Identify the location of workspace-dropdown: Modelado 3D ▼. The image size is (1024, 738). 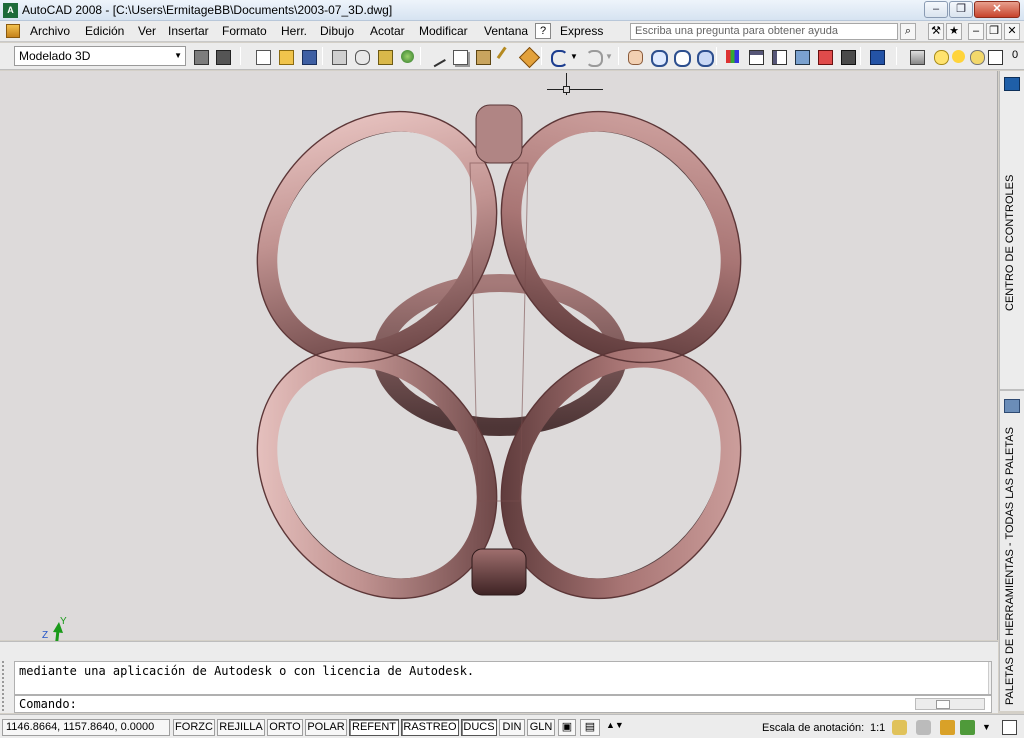
(100, 56).